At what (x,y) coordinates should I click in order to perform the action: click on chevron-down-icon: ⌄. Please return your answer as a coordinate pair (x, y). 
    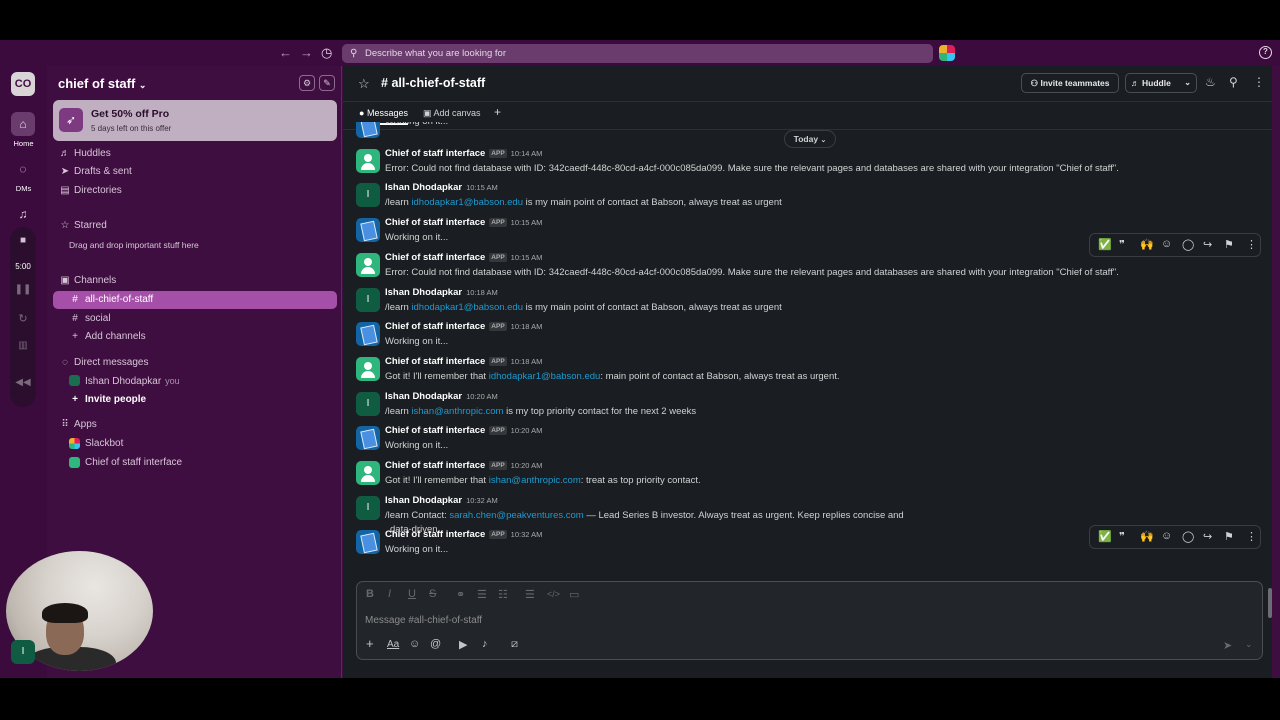
    Looking at the image, I should click on (1187, 83).